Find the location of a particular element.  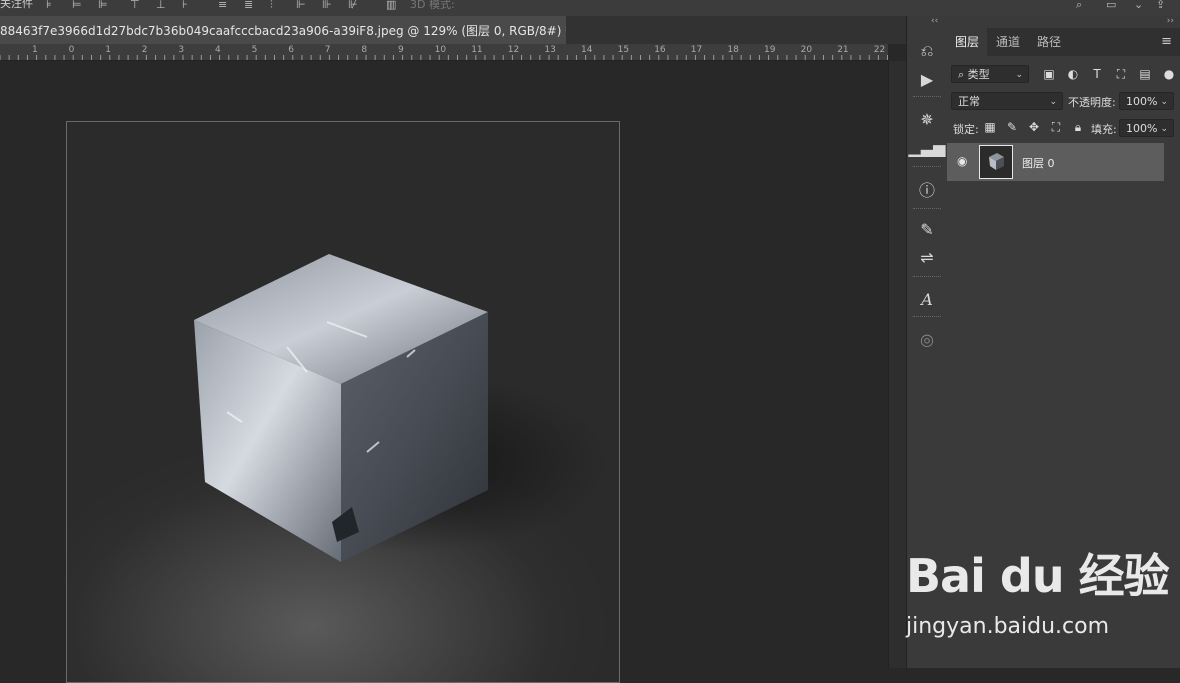

ruler-label: 10 is located at coordinates (440, 50).